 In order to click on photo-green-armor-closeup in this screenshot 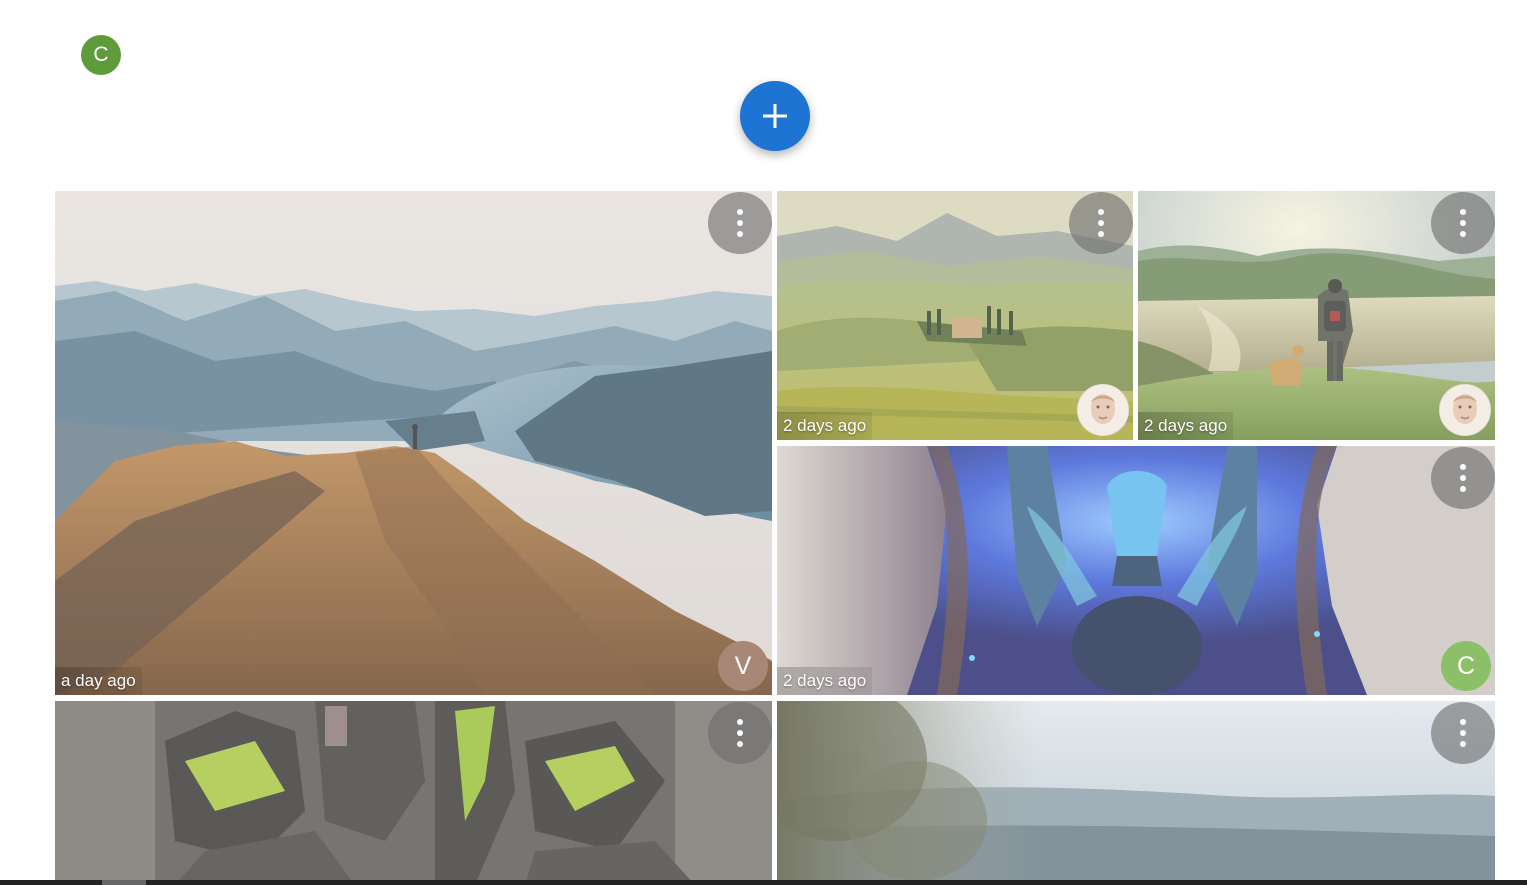, I will do `click(413, 793)`.